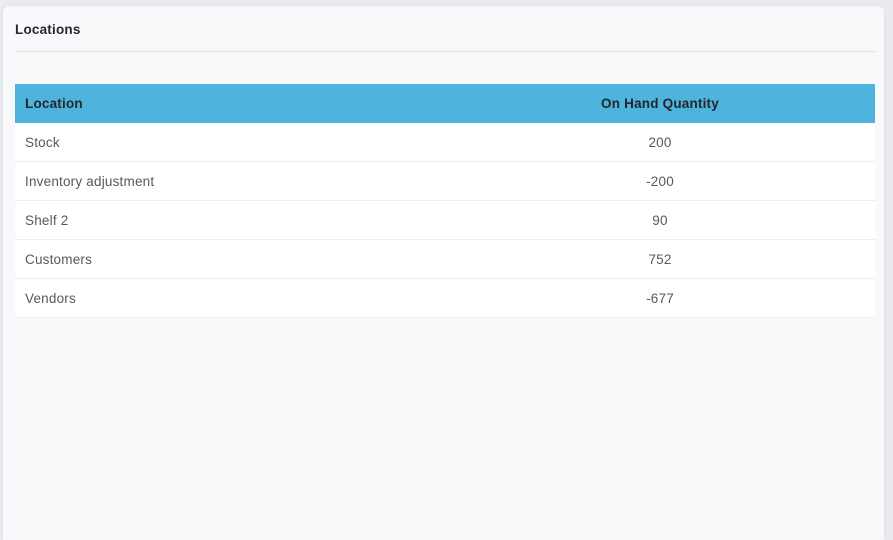  What do you see at coordinates (660, 259) in the screenshot?
I see `on-hand-quantity-cell: 752` at bounding box center [660, 259].